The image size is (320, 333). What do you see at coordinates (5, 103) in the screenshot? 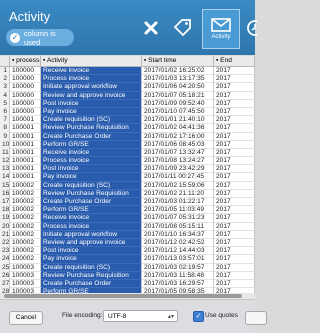
I see `row-number: 5` at bounding box center [5, 103].